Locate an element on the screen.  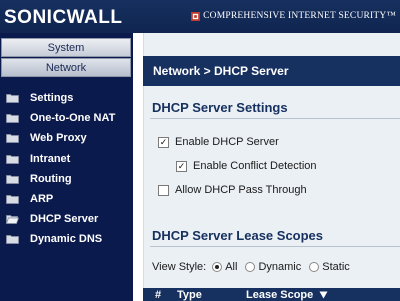
sonicwall-logo: SONICWALL is located at coordinates (63, 17).